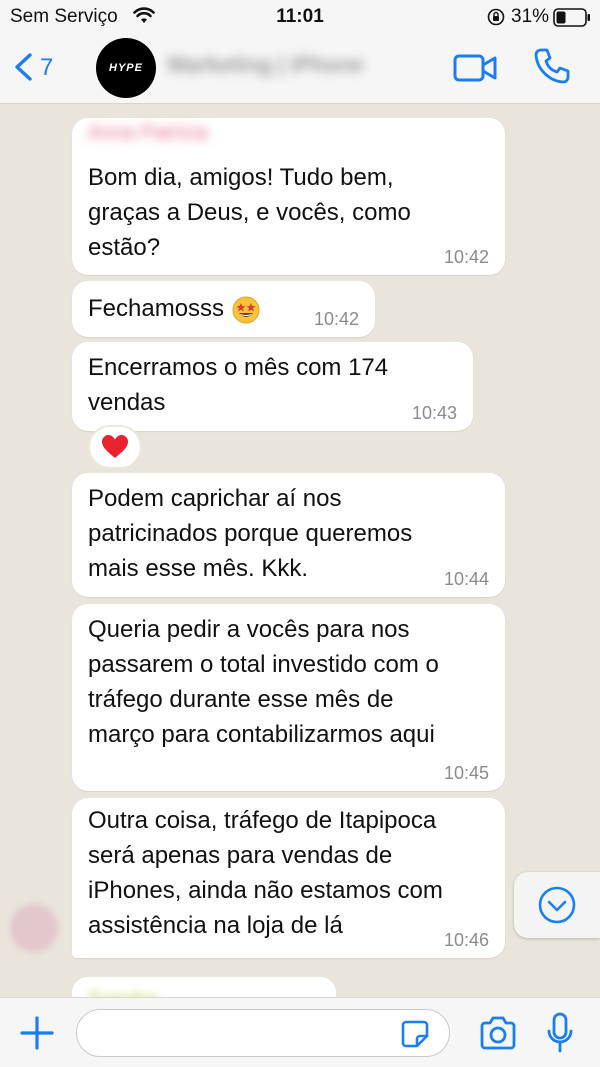 The height and width of the screenshot is (1067, 600). What do you see at coordinates (466, 940) in the screenshot?
I see `message-timestamp: 10:46` at bounding box center [466, 940].